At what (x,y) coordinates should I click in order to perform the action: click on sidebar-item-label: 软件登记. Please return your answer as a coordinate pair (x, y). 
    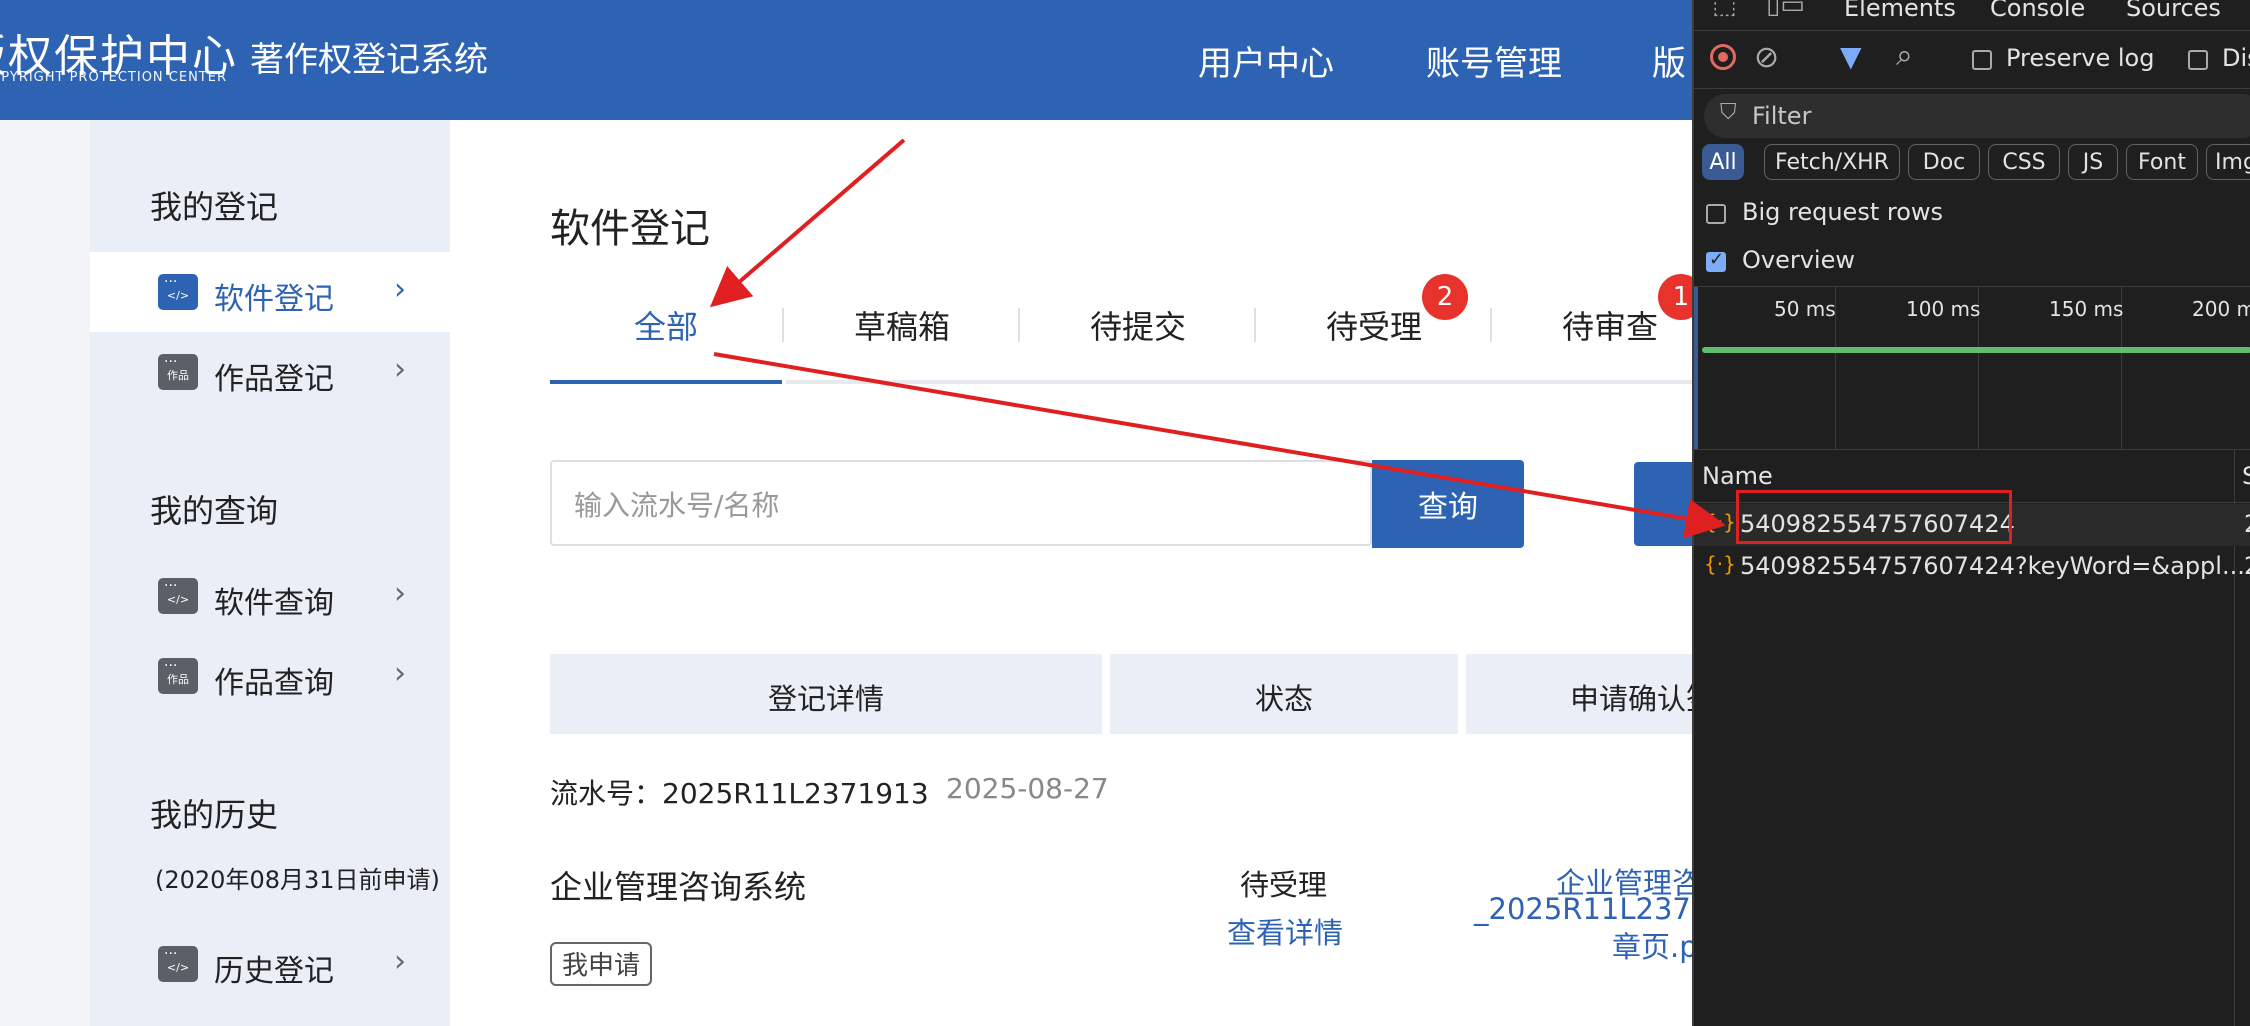
    Looking at the image, I should click on (274, 299).